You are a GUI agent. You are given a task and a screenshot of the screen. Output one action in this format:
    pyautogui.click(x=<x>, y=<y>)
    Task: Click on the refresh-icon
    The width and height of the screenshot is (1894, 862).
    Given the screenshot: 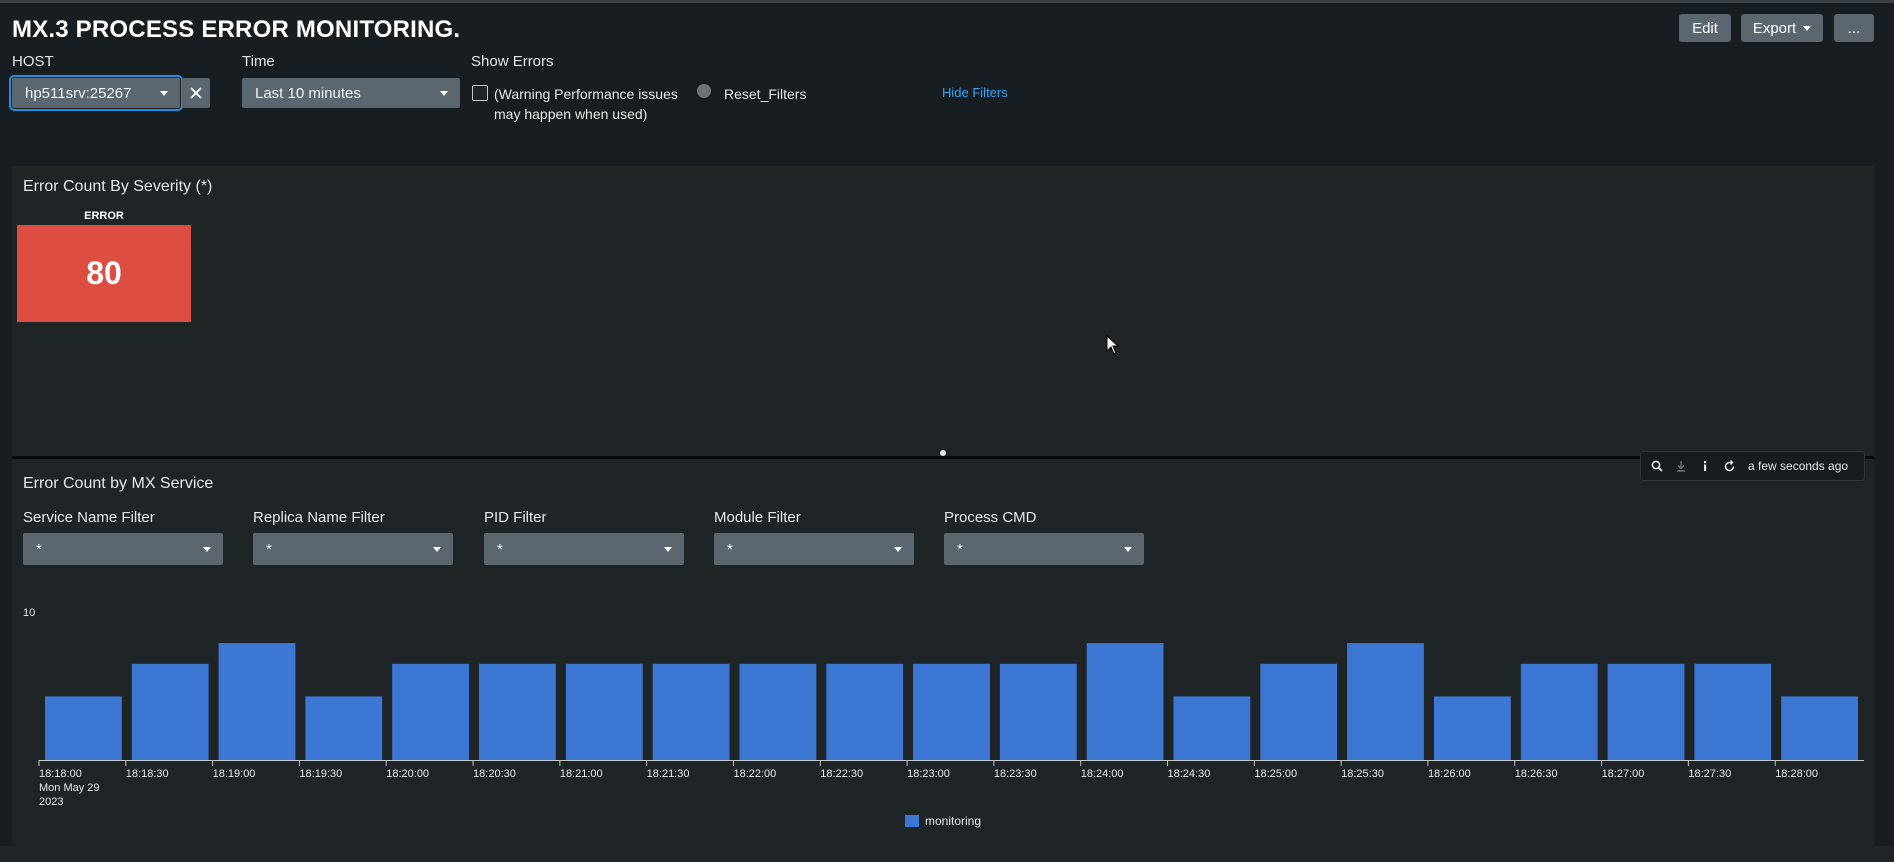 What is the action you would take?
    pyautogui.click(x=1729, y=466)
    